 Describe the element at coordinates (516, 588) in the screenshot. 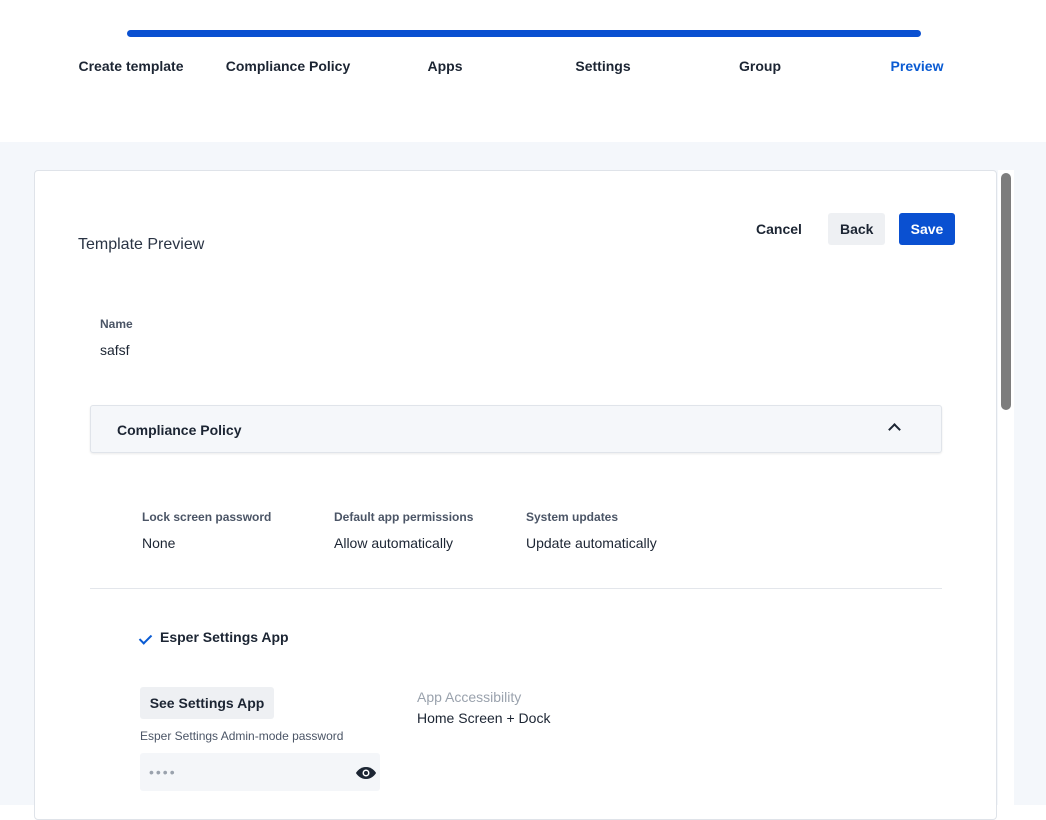

I see `section-divider` at that location.